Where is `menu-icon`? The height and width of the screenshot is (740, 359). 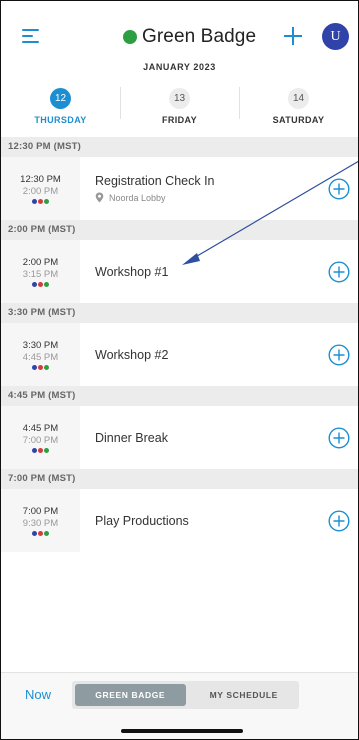
menu-icon is located at coordinates (30, 36).